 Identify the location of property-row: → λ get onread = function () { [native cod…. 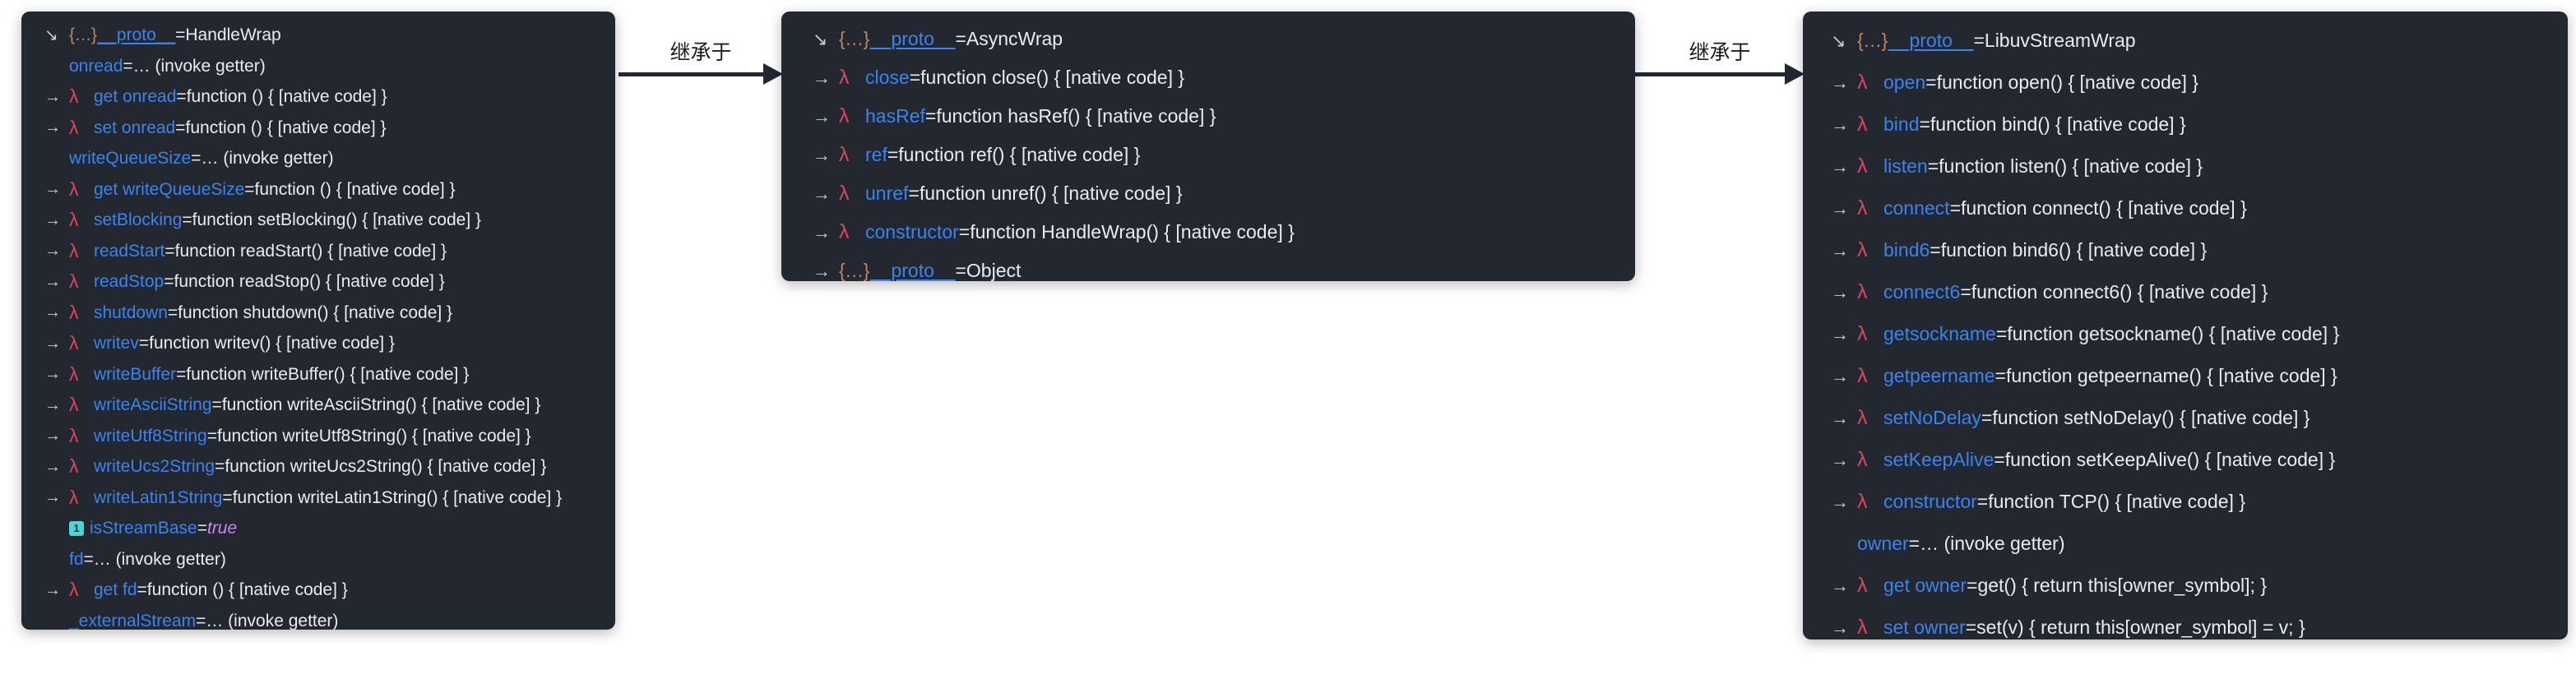
(318, 97).